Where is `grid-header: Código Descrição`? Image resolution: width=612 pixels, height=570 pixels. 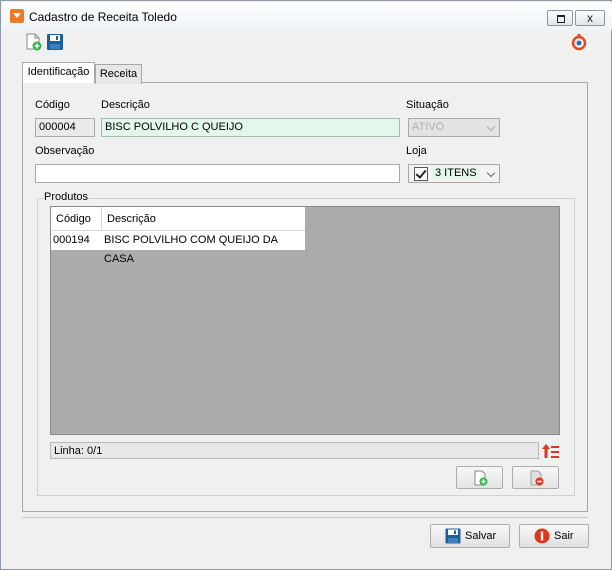
grid-header: Código Descrição is located at coordinates (178, 219).